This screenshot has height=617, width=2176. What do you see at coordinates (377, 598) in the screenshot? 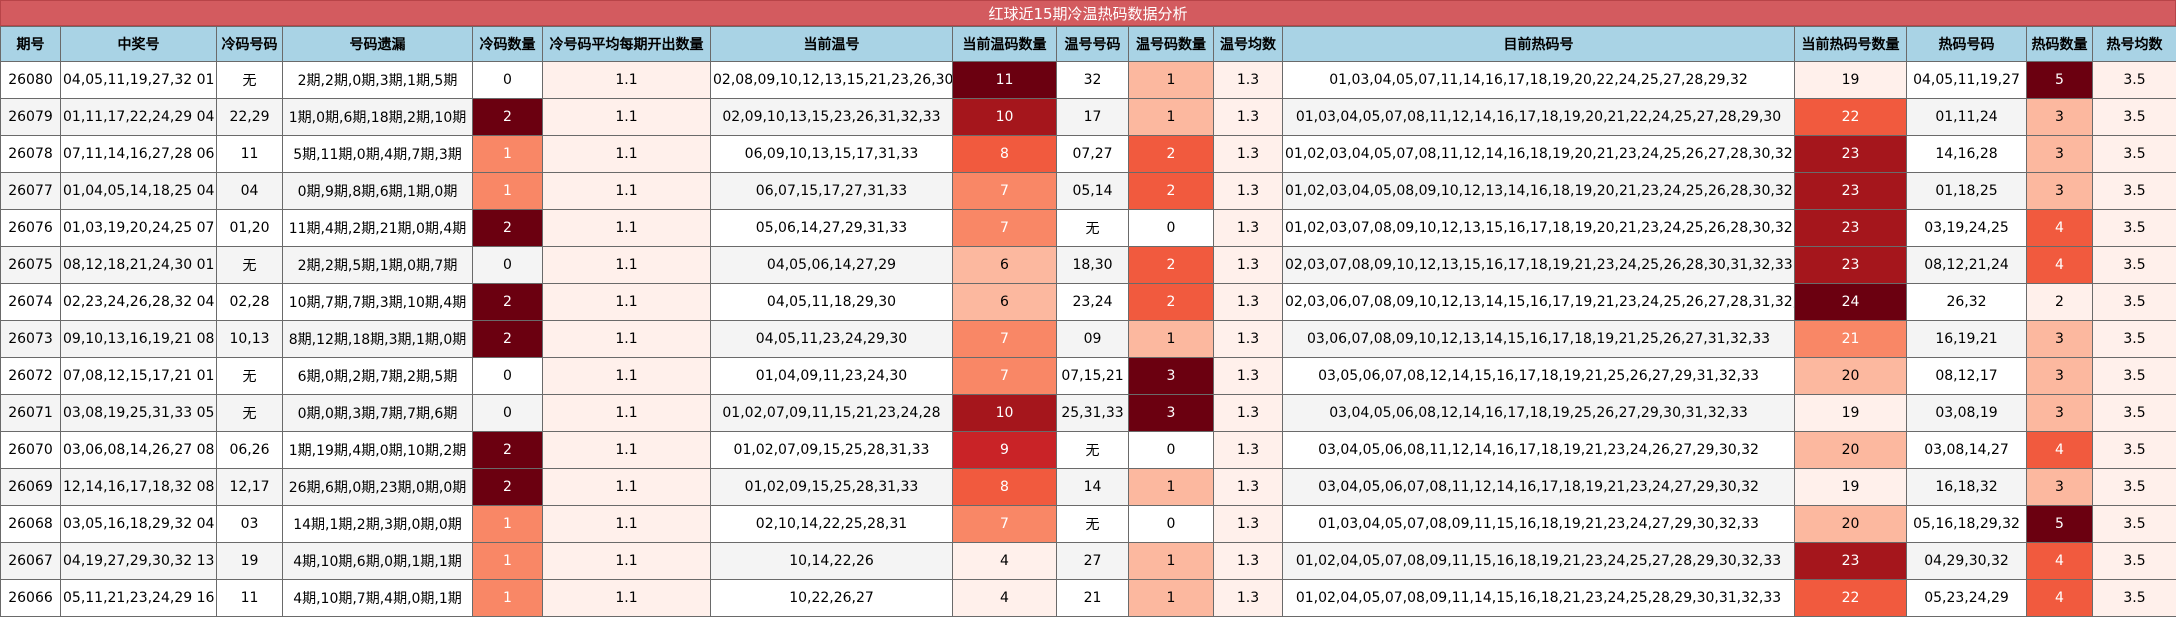
I see `miss-cell: 4期,10期,7期,4期,0期,1期` at bounding box center [377, 598].